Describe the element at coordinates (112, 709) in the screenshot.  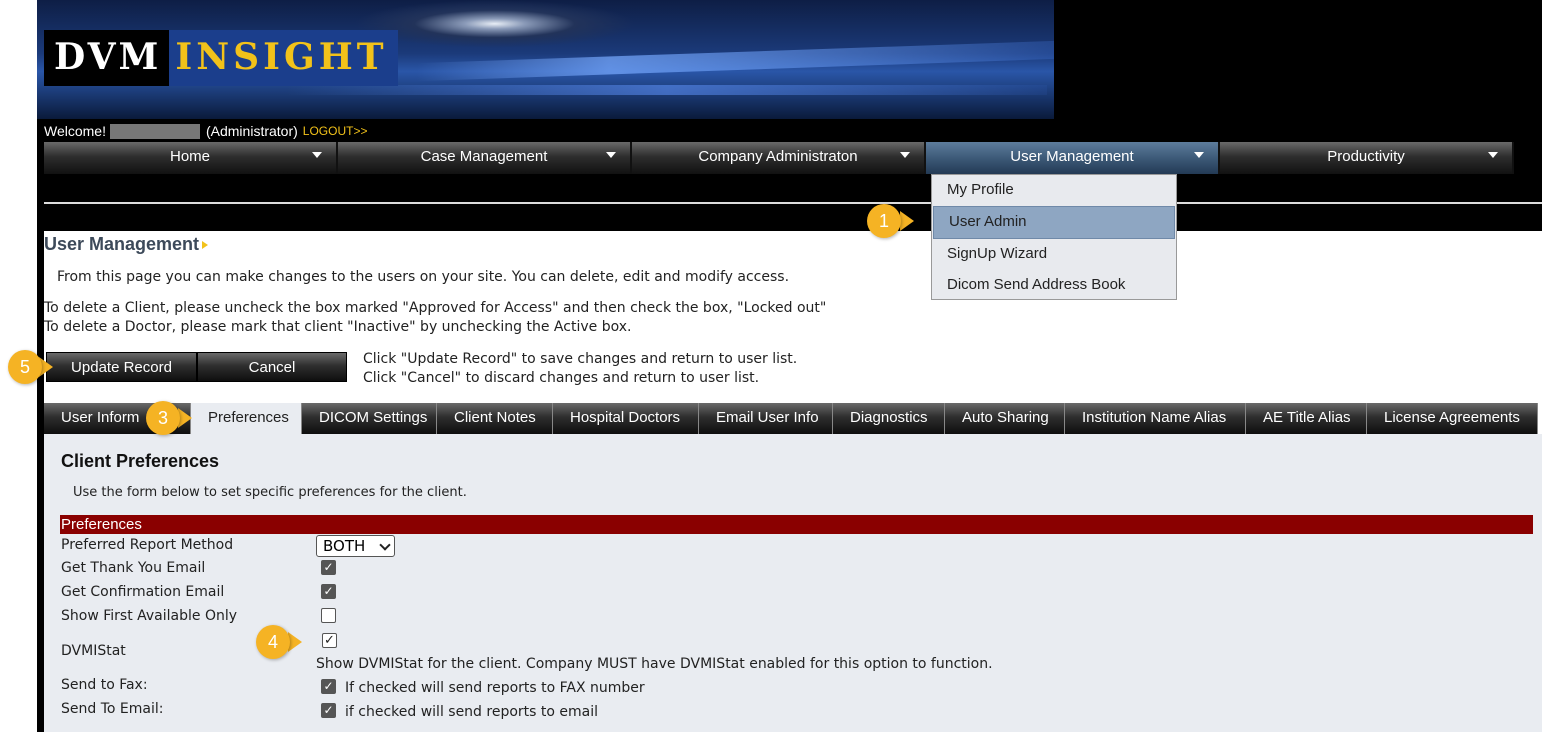
I see `send-to-email-label: Send To Email:` at that location.